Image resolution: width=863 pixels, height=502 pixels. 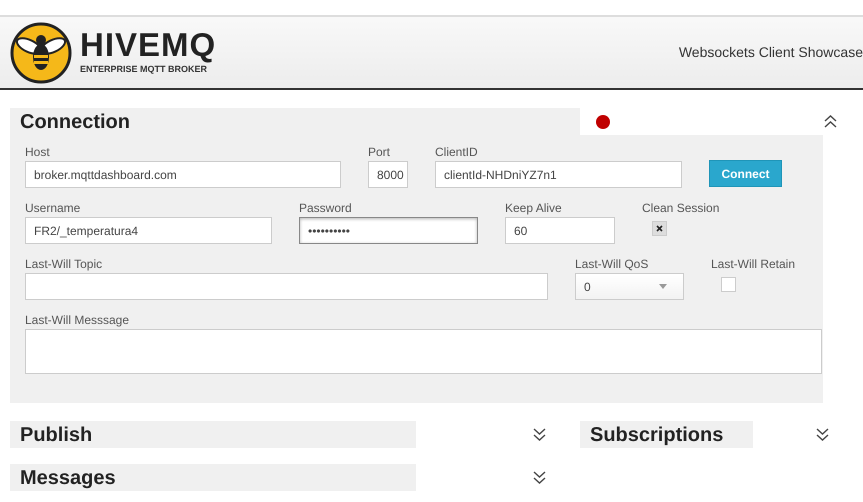 I want to click on caret-icon, so click(x=663, y=286).